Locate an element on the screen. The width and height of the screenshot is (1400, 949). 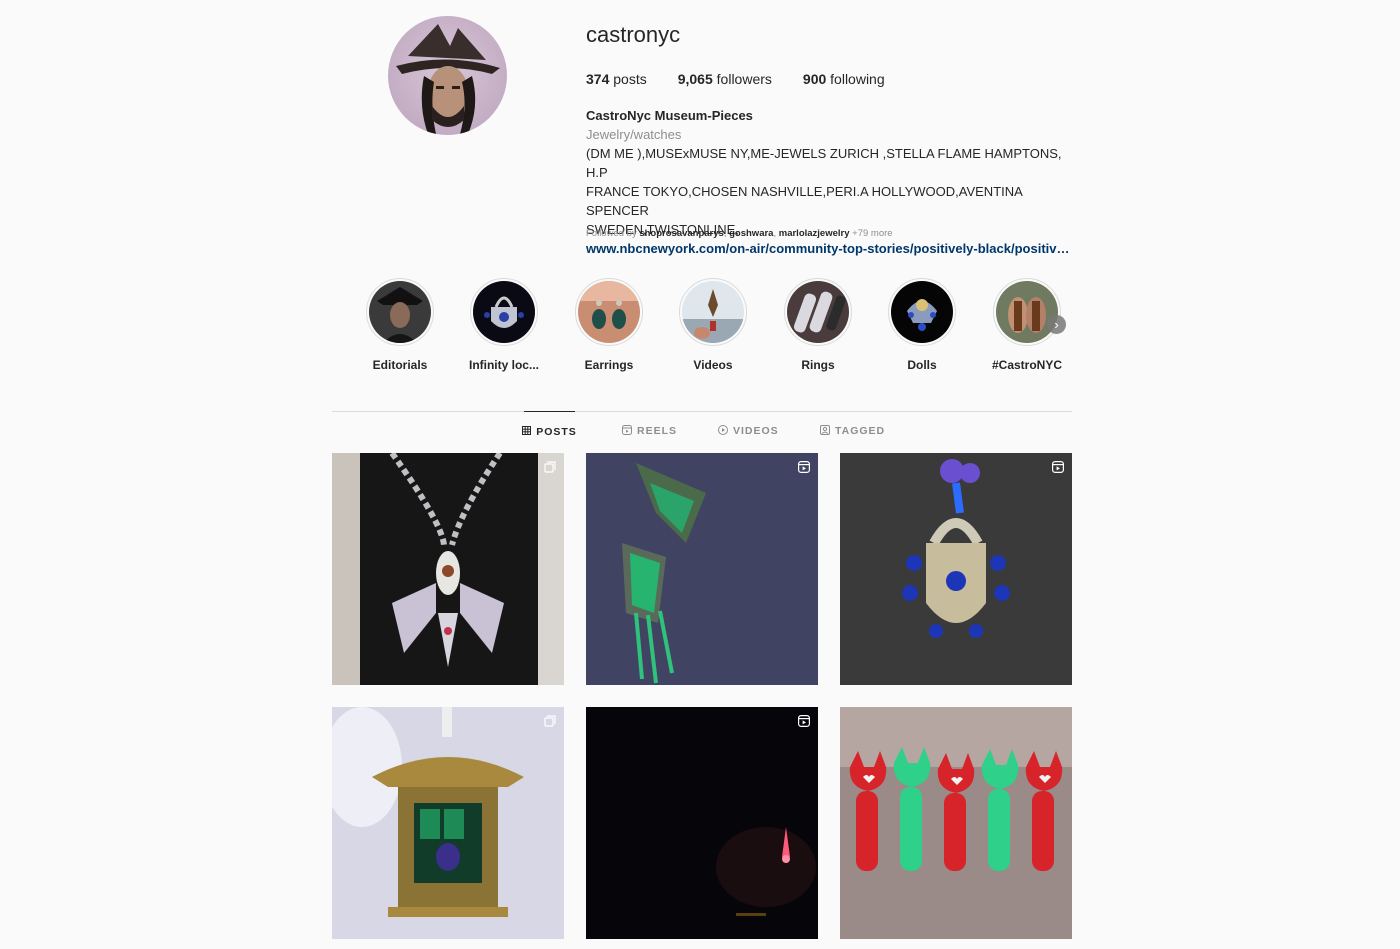
tab-reels: REELS is located at coordinates (649, 431).